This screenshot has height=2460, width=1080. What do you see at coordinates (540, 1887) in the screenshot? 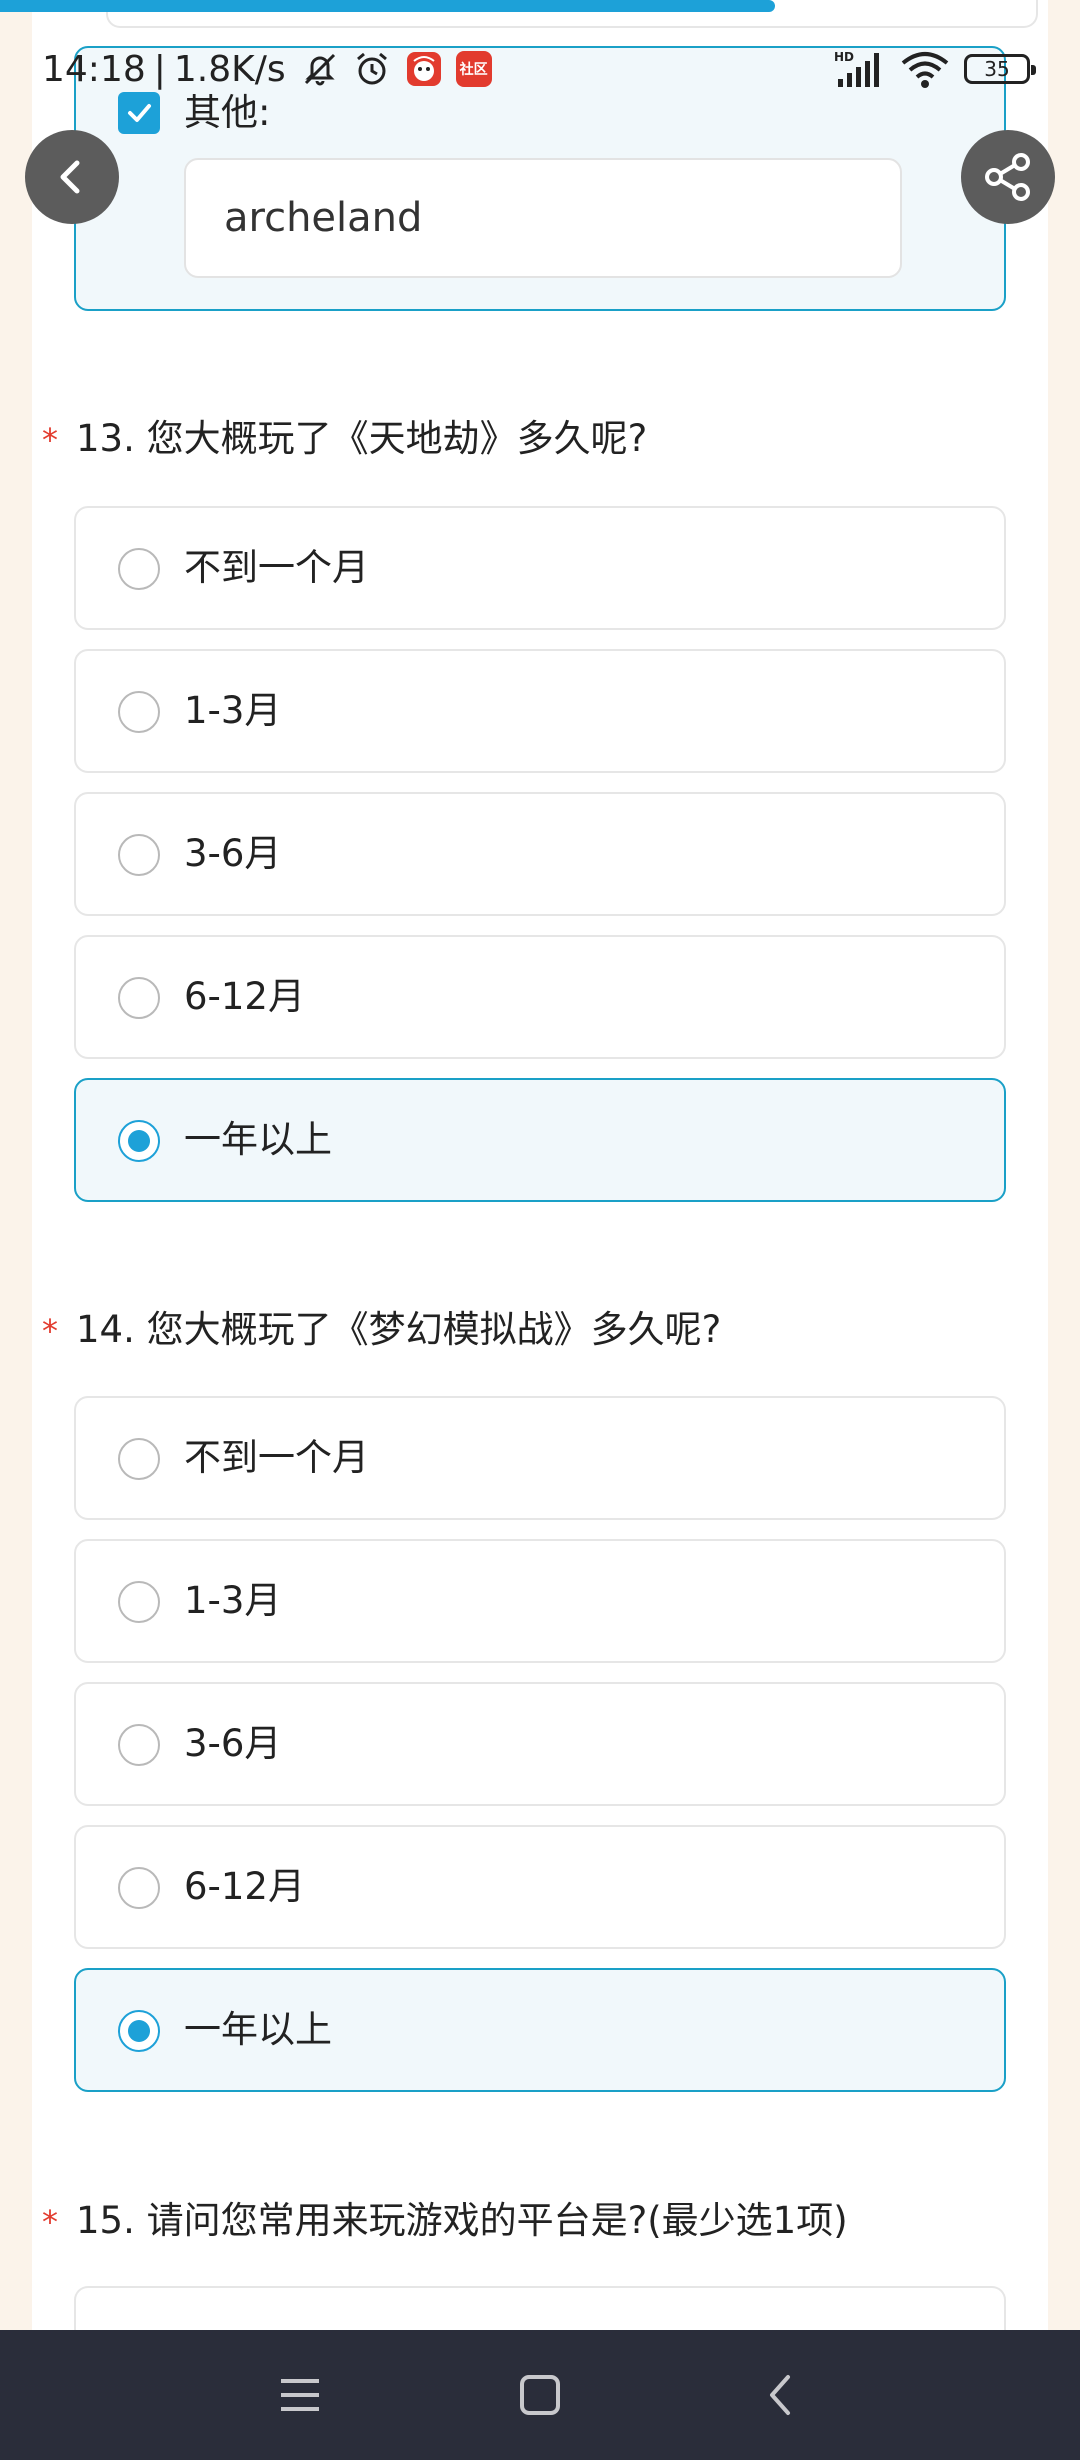
I see `q14-option-4: 6-12月` at bounding box center [540, 1887].